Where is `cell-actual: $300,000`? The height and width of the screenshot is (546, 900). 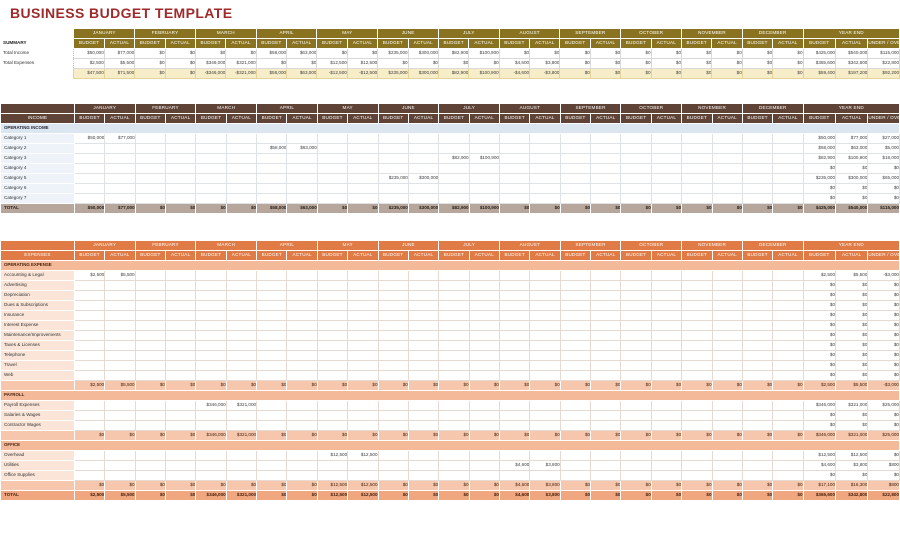 cell-actual: $300,000 is located at coordinates (423, 178).